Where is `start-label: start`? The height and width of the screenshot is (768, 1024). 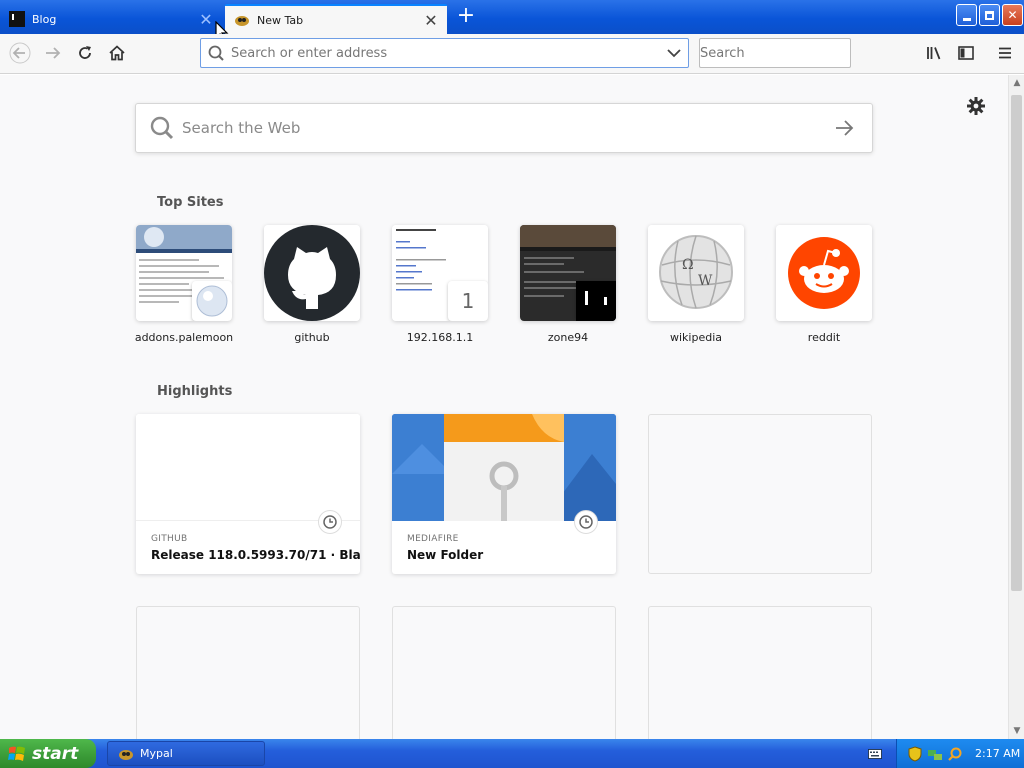 start-label: start is located at coordinates (55, 753).